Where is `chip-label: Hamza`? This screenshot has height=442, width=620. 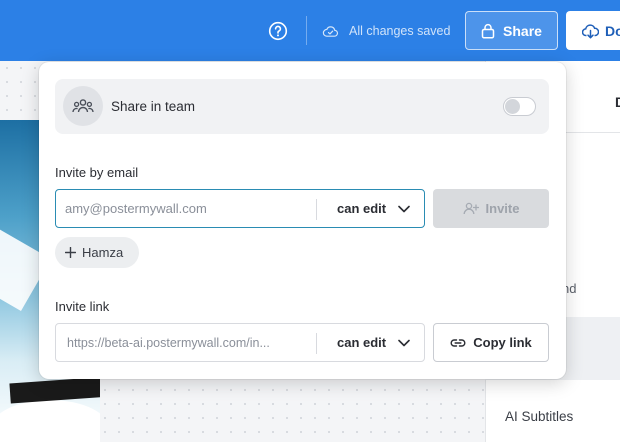 chip-label: Hamza is located at coordinates (103, 252).